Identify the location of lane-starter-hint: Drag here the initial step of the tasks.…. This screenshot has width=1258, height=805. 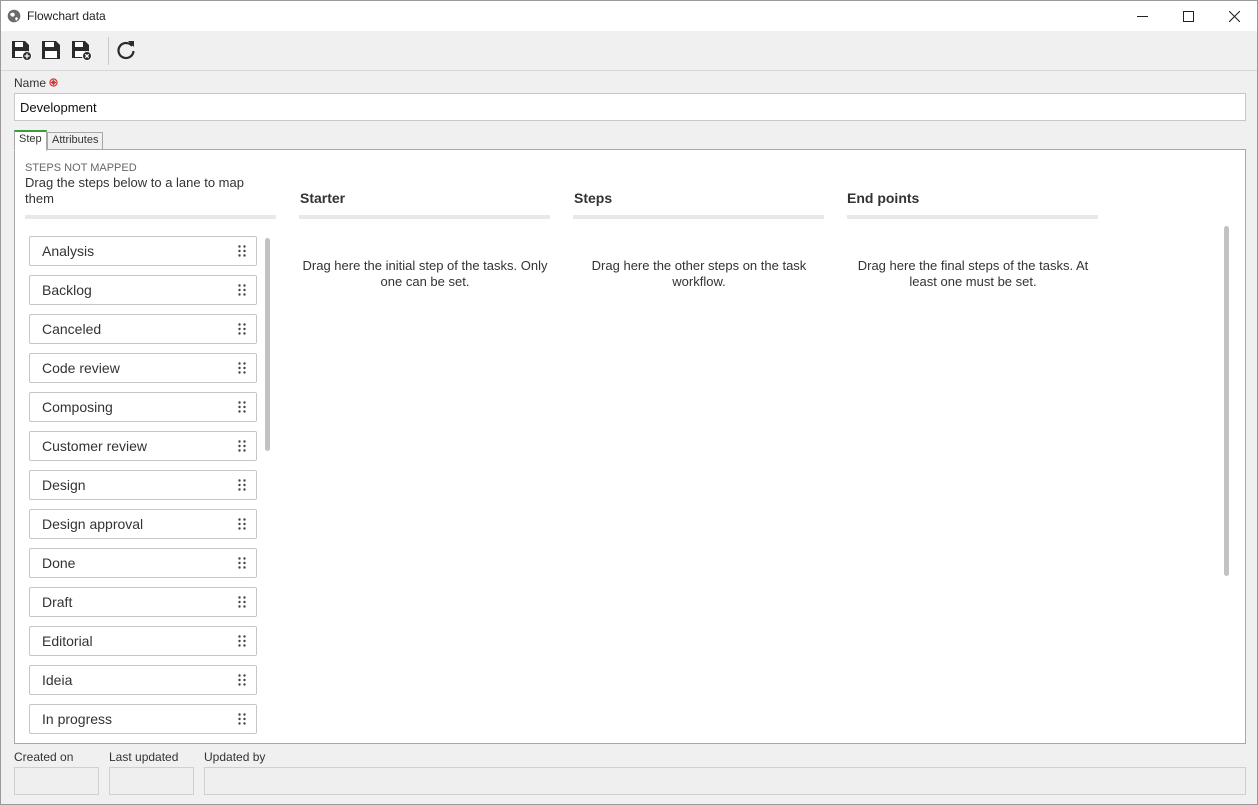
(425, 273).